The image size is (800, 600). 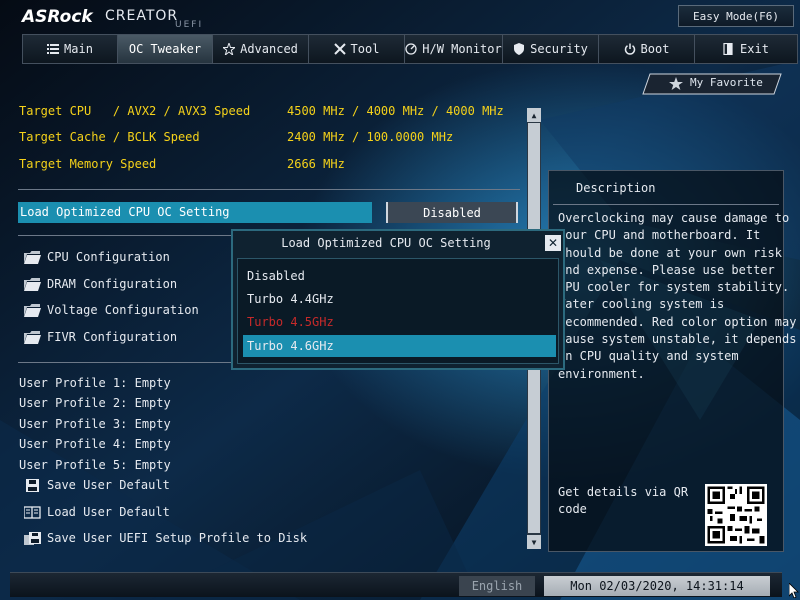 What do you see at coordinates (534, 542) in the screenshot?
I see `scroll-down-arrow-icon: ▼` at bounding box center [534, 542].